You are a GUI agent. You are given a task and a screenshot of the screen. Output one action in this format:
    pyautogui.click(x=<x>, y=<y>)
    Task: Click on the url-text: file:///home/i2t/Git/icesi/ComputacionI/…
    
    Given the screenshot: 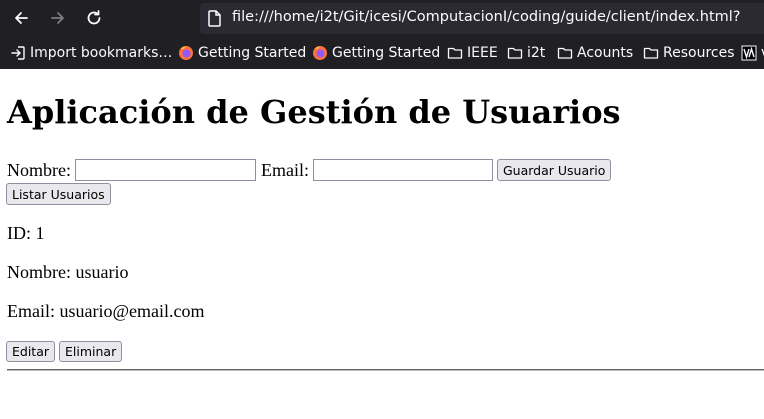 What is the action you would take?
    pyautogui.click(x=486, y=17)
    